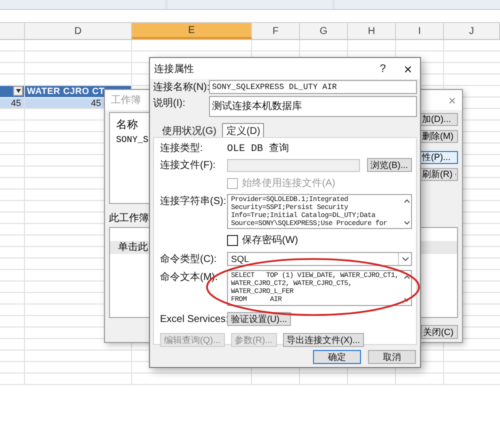  What do you see at coordinates (243, 130) in the screenshot?
I see `tab: 定义(D)` at bounding box center [243, 130].